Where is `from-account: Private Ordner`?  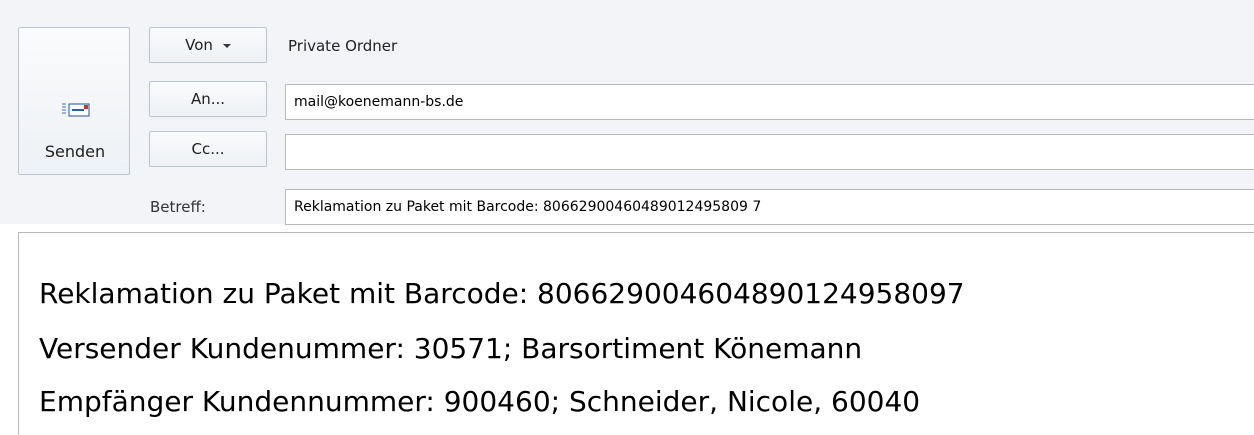 from-account: Private Ordner is located at coordinates (343, 46).